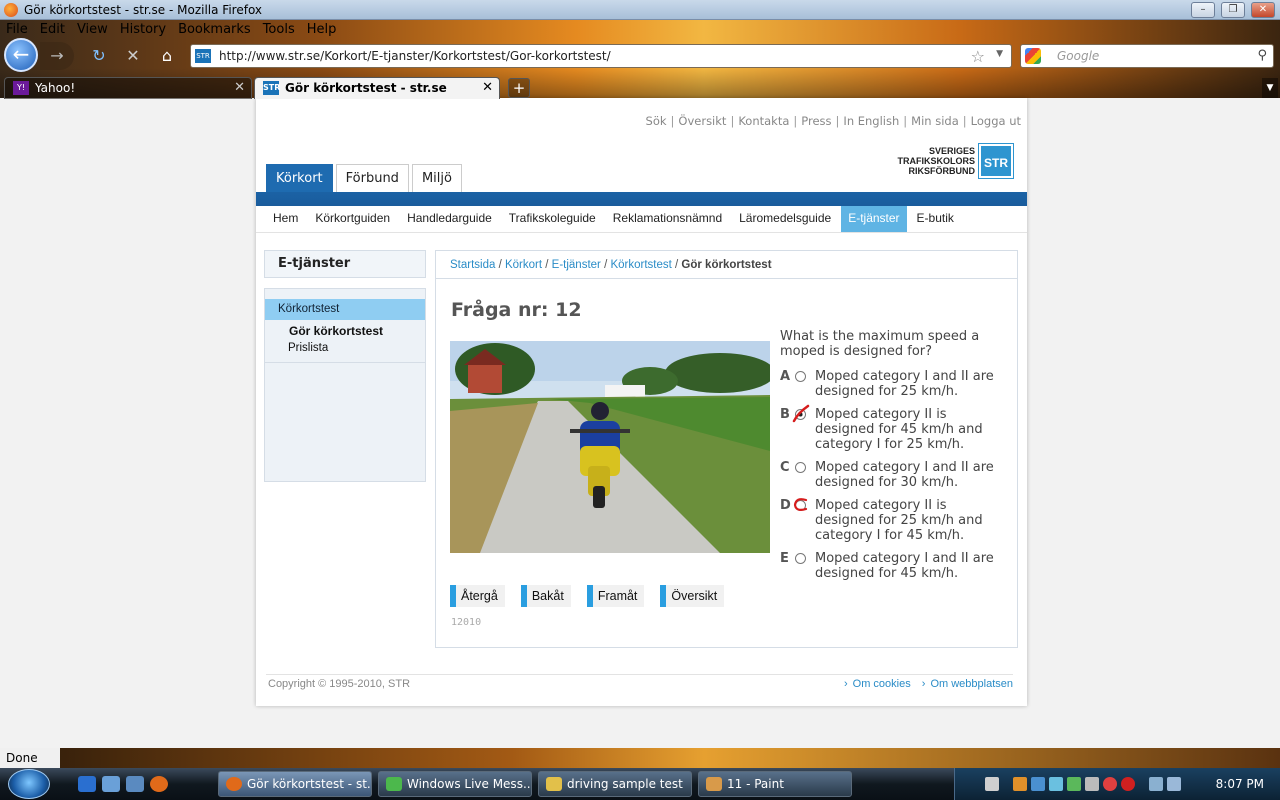 Image resolution: width=1280 pixels, height=800 pixels. What do you see at coordinates (279, 30) in the screenshot?
I see `menu-tools: Tools` at bounding box center [279, 30].